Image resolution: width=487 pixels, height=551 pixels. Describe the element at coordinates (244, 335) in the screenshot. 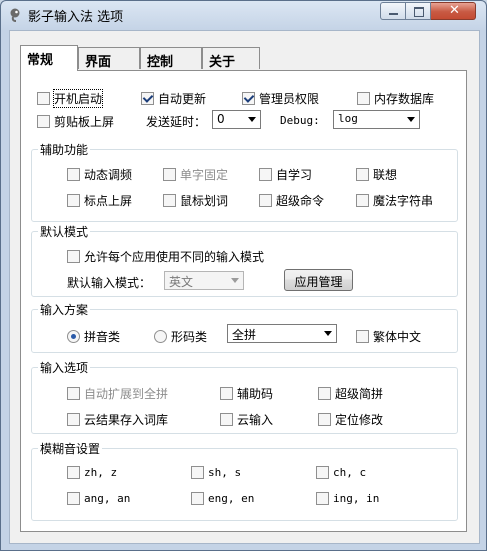

I see `pinyin-scheme-value: 全拼` at that location.